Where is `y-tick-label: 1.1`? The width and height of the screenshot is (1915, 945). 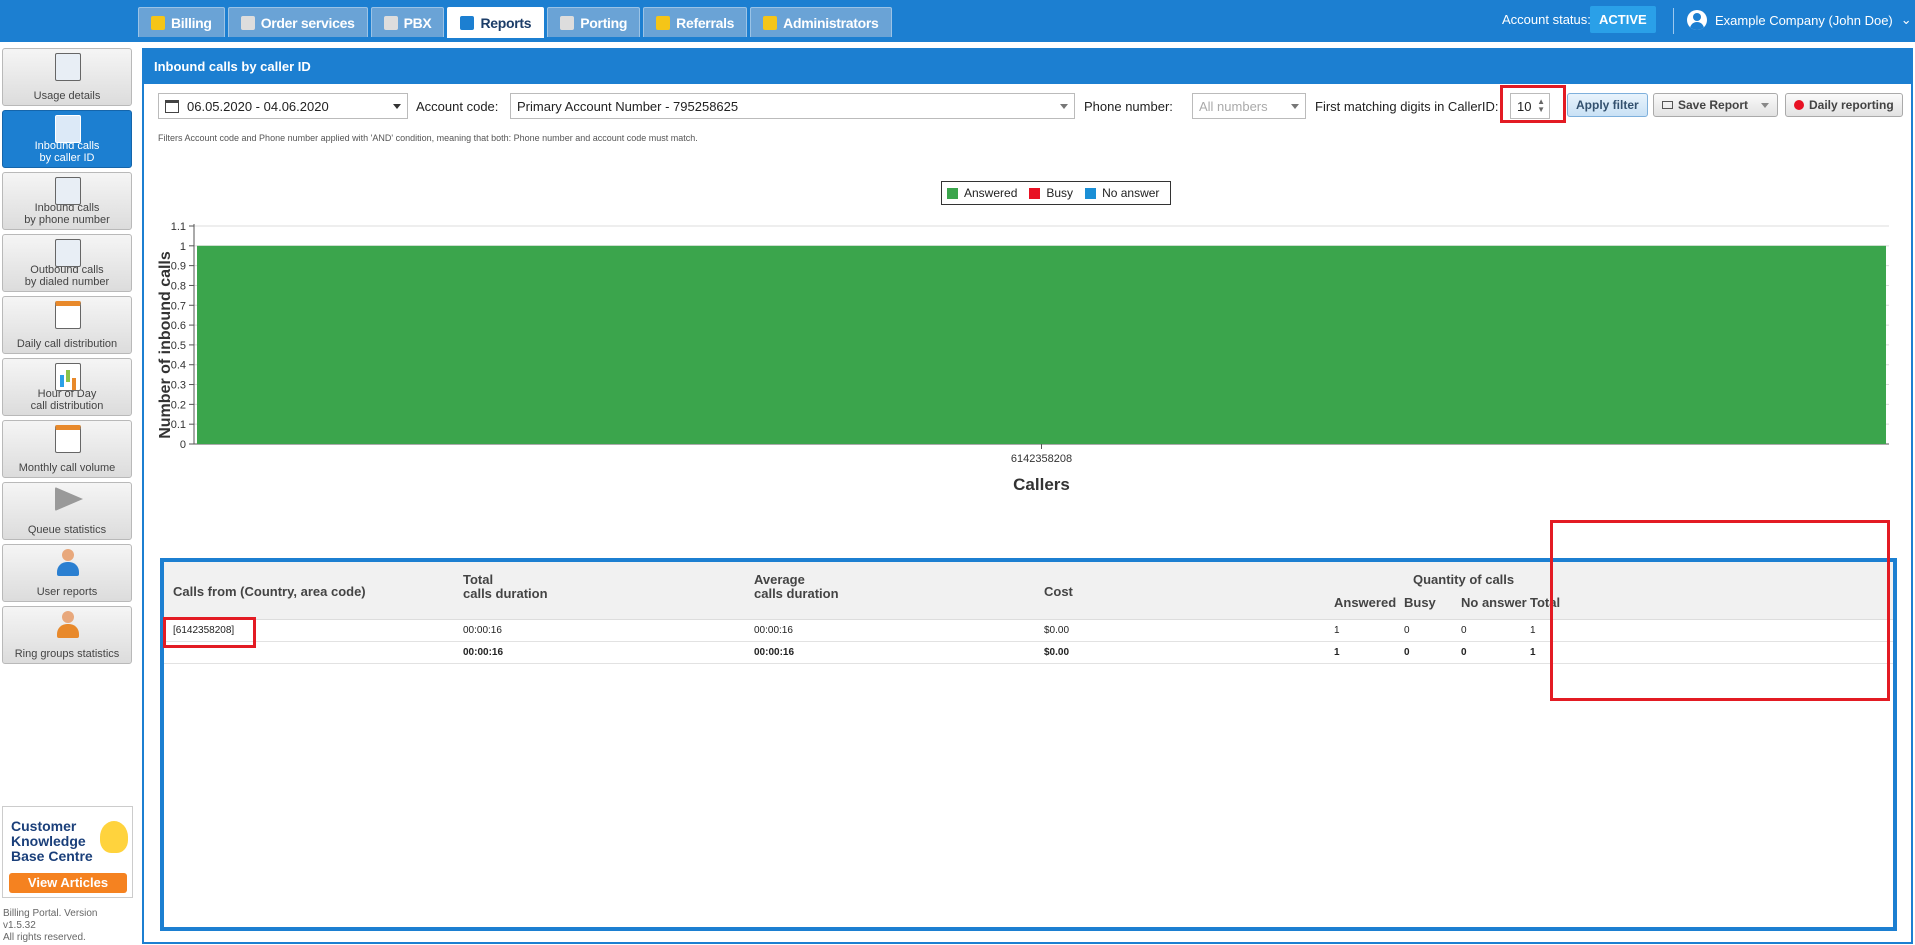
y-tick-label: 1.1 is located at coordinates (178, 227).